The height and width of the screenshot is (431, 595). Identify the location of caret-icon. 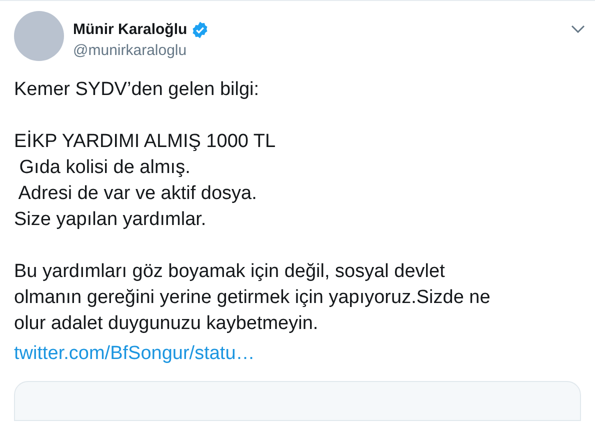
(578, 29).